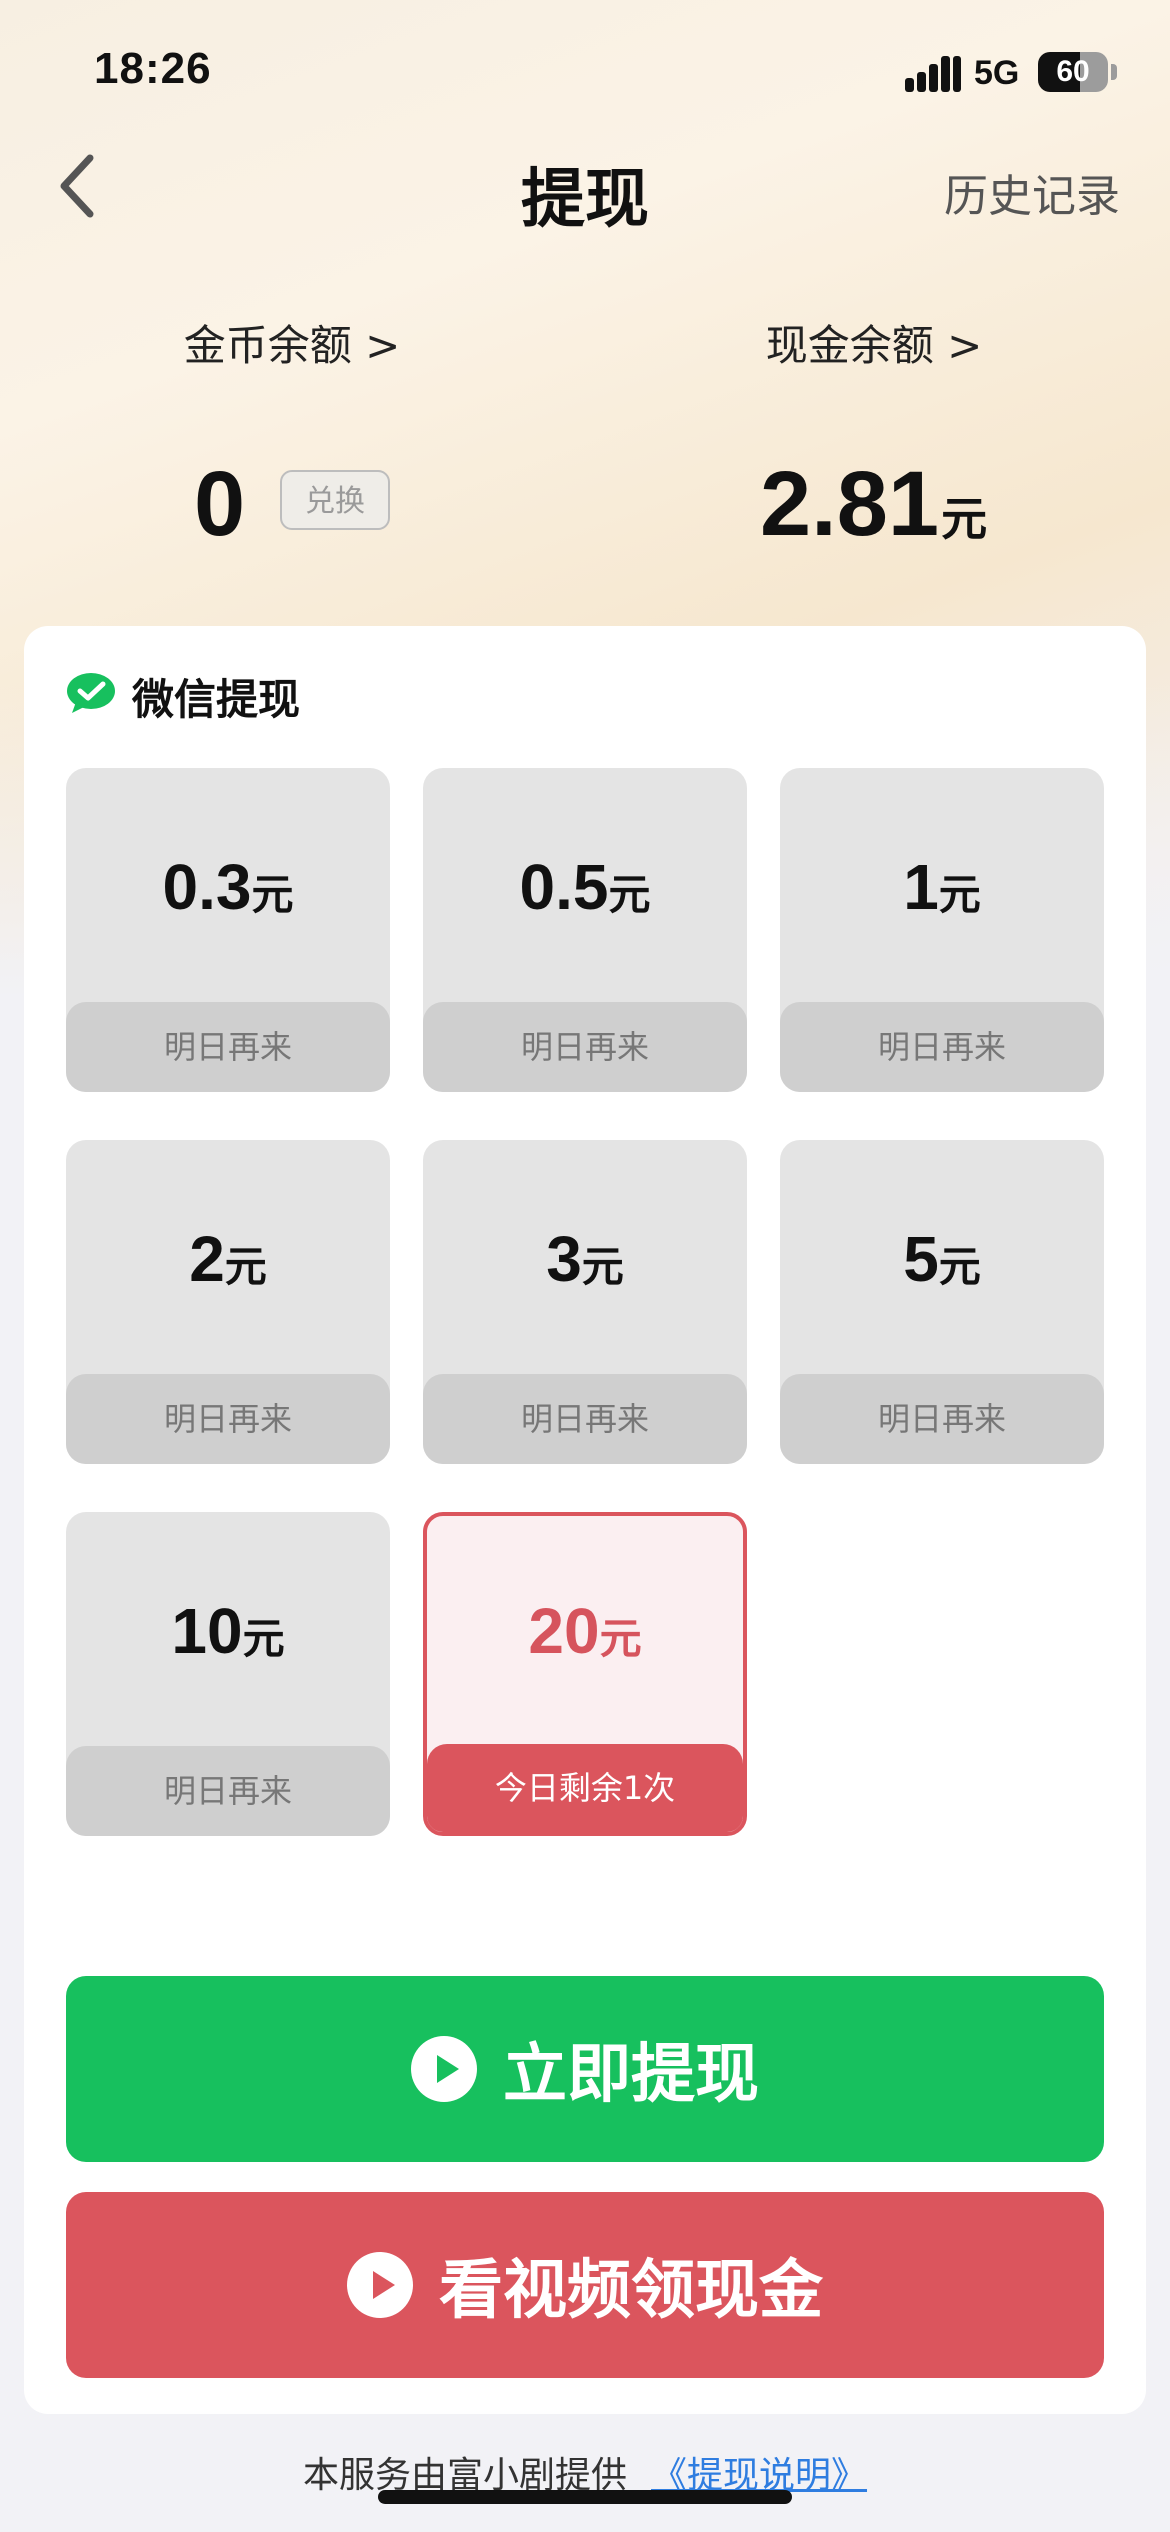 Image resolution: width=1170 pixels, height=2532 pixels. I want to click on amount-value: 0.5元, so click(585, 887).